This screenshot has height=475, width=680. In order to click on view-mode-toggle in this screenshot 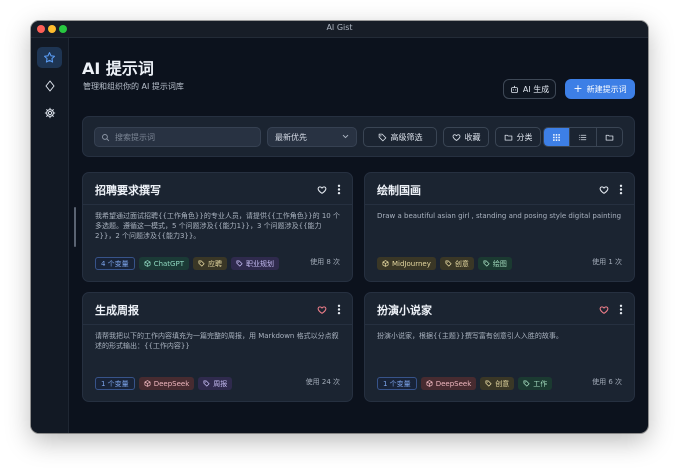, I will do `click(583, 137)`.